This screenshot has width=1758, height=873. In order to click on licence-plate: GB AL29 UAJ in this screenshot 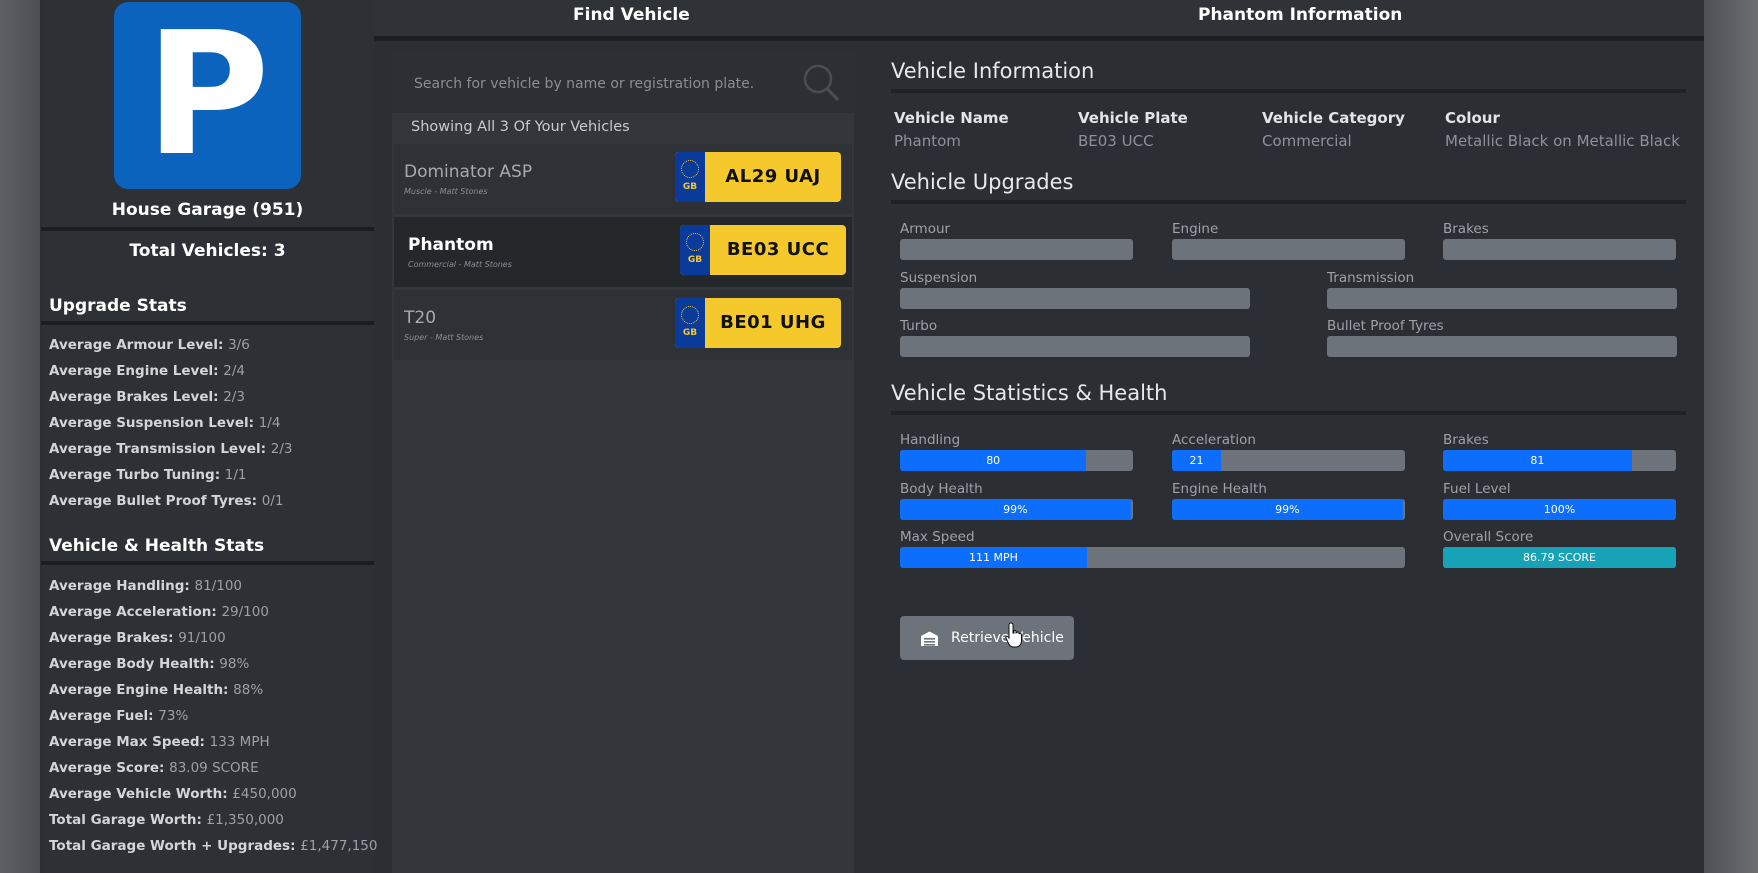, I will do `click(758, 177)`.